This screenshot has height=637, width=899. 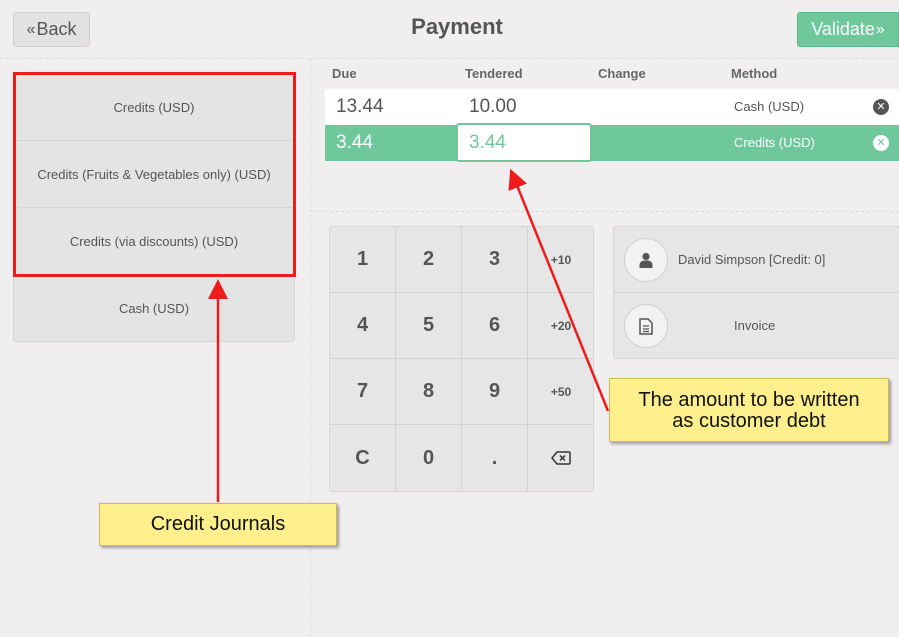 What do you see at coordinates (493, 106) in the screenshot?
I see `tendered-amount: 10.00` at bounding box center [493, 106].